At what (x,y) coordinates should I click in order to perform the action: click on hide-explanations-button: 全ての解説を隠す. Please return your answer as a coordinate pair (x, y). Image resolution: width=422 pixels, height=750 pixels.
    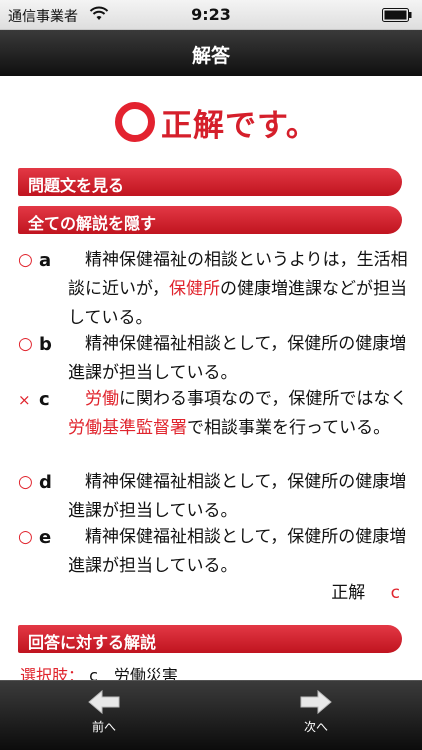
    Looking at the image, I should click on (210, 220).